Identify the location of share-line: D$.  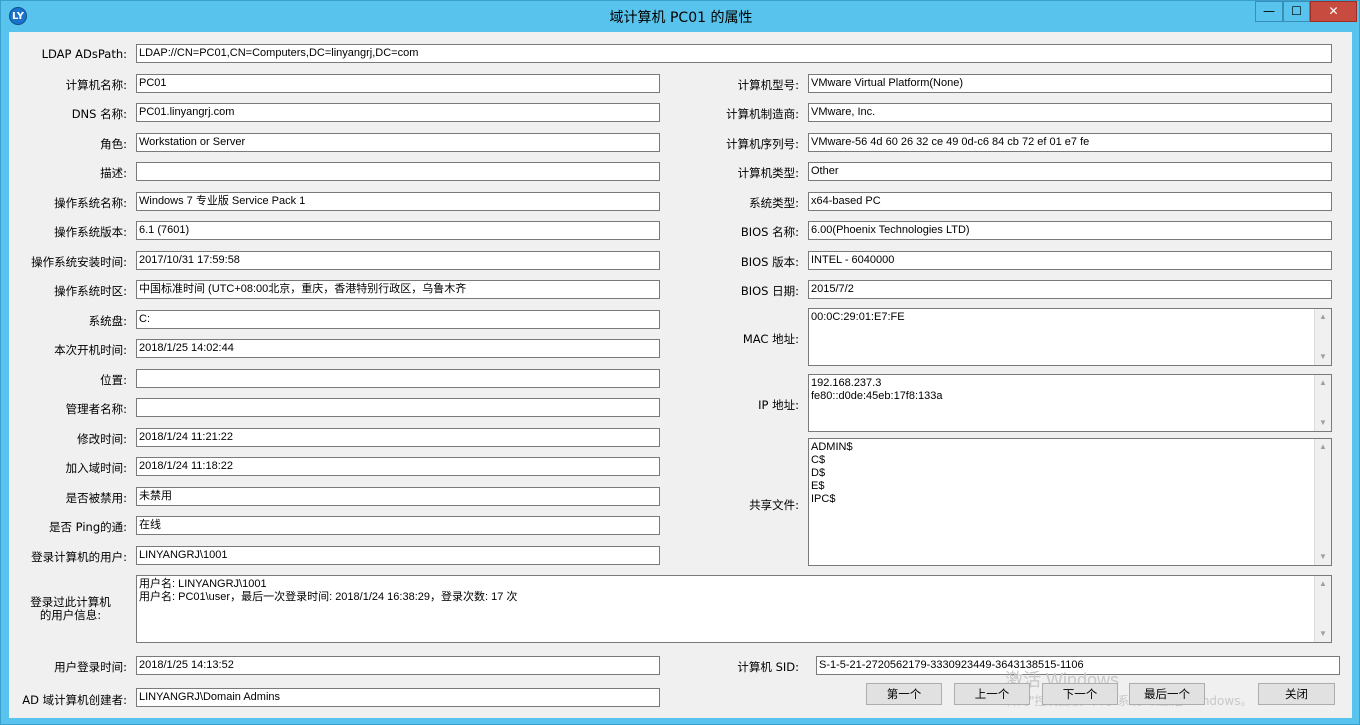
(818, 473).